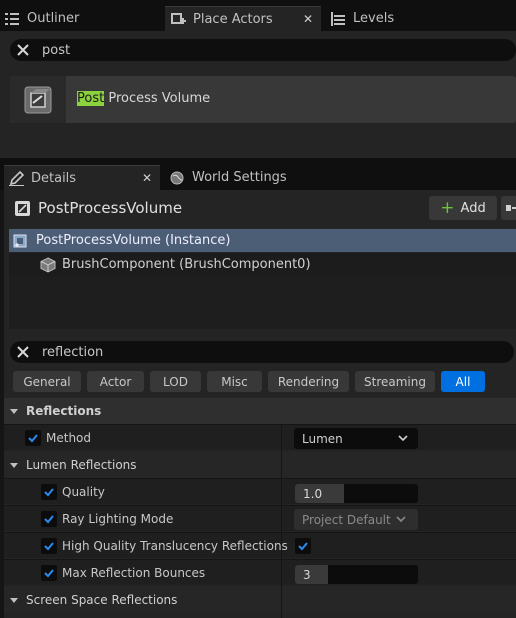 Image resolution: width=516 pixels, height=618 pixels. What do you see at coordinates (307, 575) in the screenshot?
I see `max-bounces-value: 3` at bounding box center [307, 575].